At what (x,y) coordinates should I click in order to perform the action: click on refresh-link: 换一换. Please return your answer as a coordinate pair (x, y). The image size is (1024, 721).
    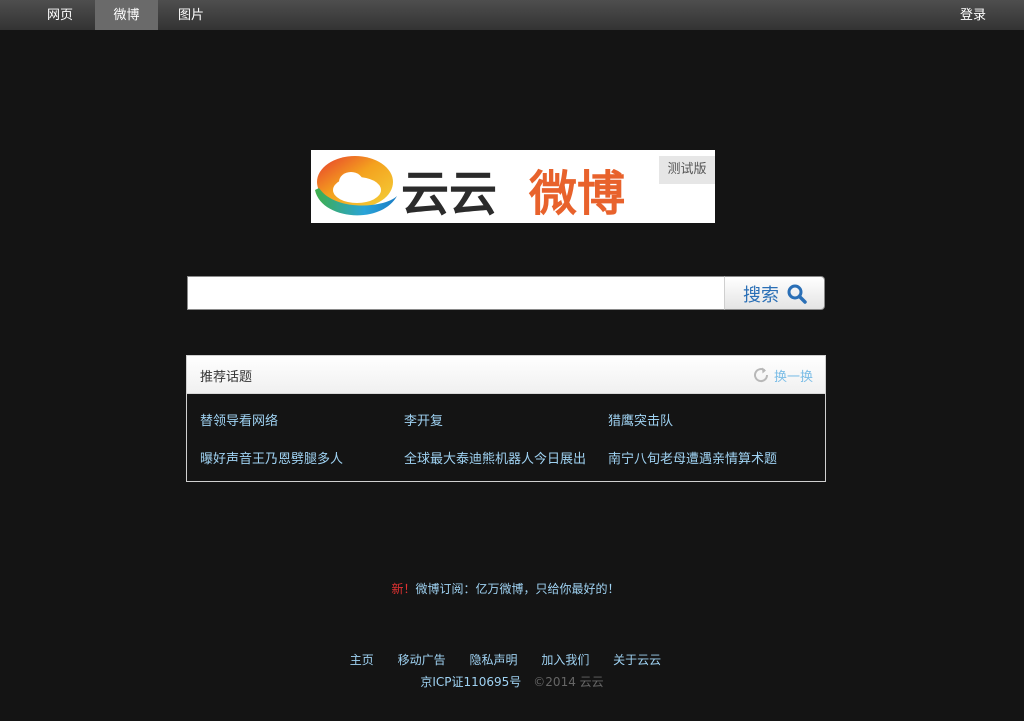
    Looking at the image, I should click on (793, 375).